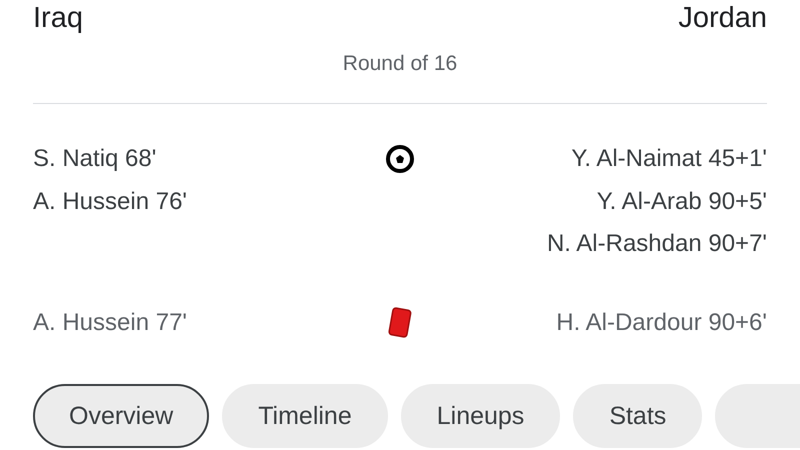 The image size is (800, 450). I want to click on tab: Stats, so click(637, 416).